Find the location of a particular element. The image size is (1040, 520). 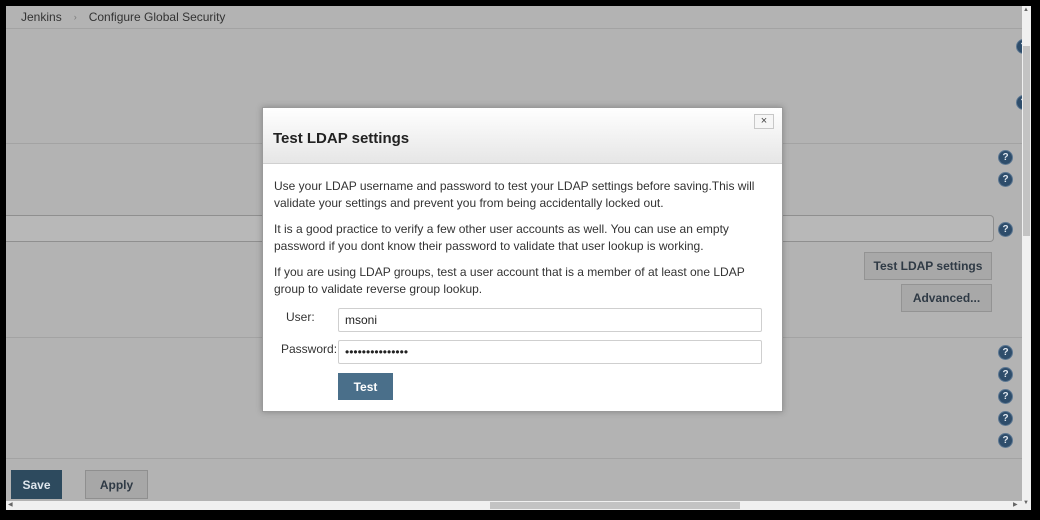

save-button: Save is located at coordinates (36, 484).